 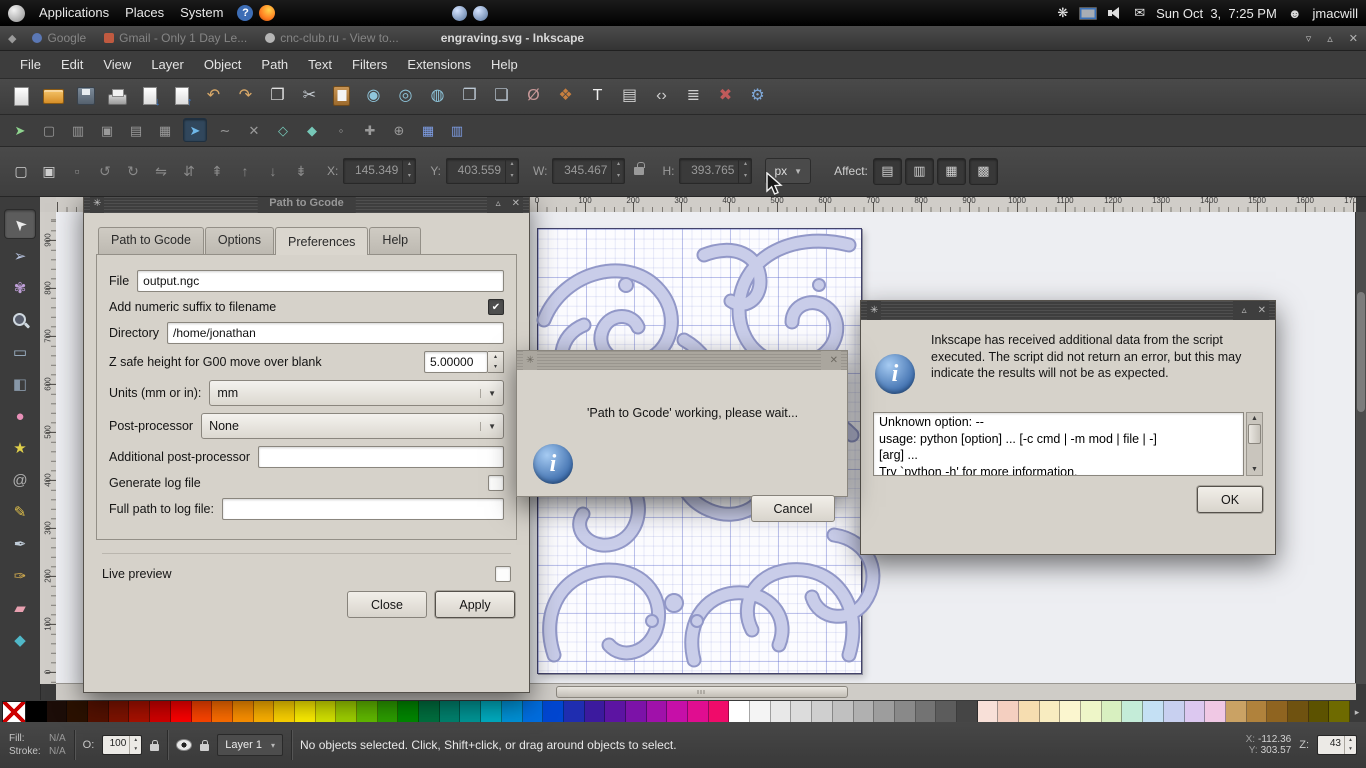 I want to click on shade-button: ▵, so click(x=1244, y=310).